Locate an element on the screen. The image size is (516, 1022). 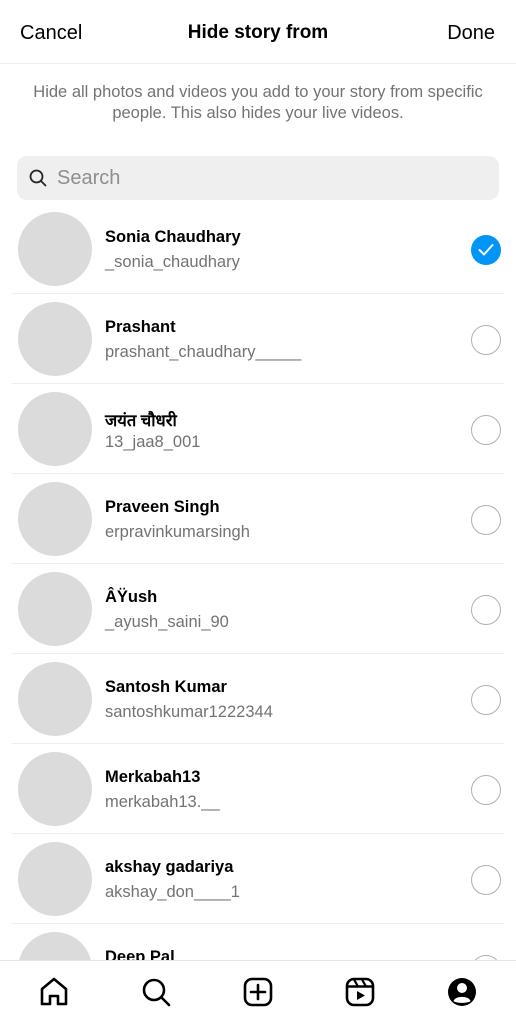
checkmark-icon is located at coordinates (486, 250).